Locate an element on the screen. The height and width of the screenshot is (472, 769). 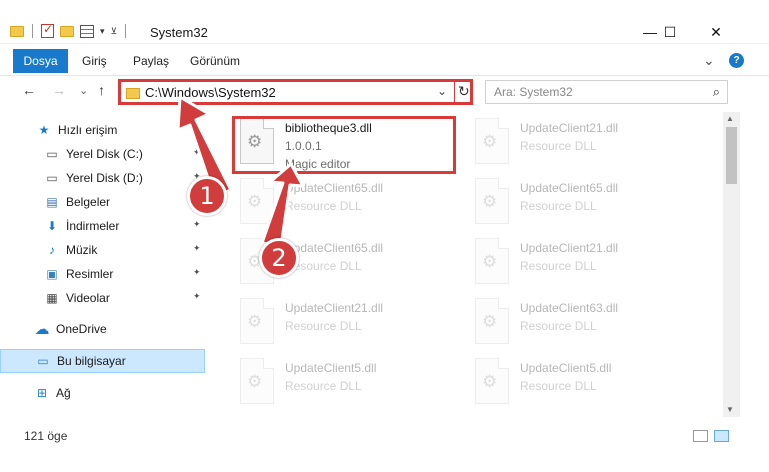
tab-file: Dosya is located at coordinates (40, 61).